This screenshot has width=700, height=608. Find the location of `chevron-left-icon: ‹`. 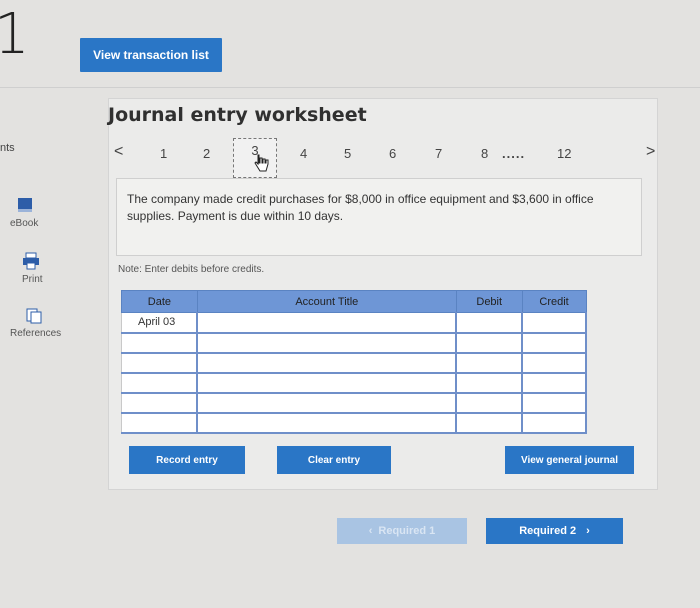

chevron-left-icon: ‹ is located at coordinates (370, 531).